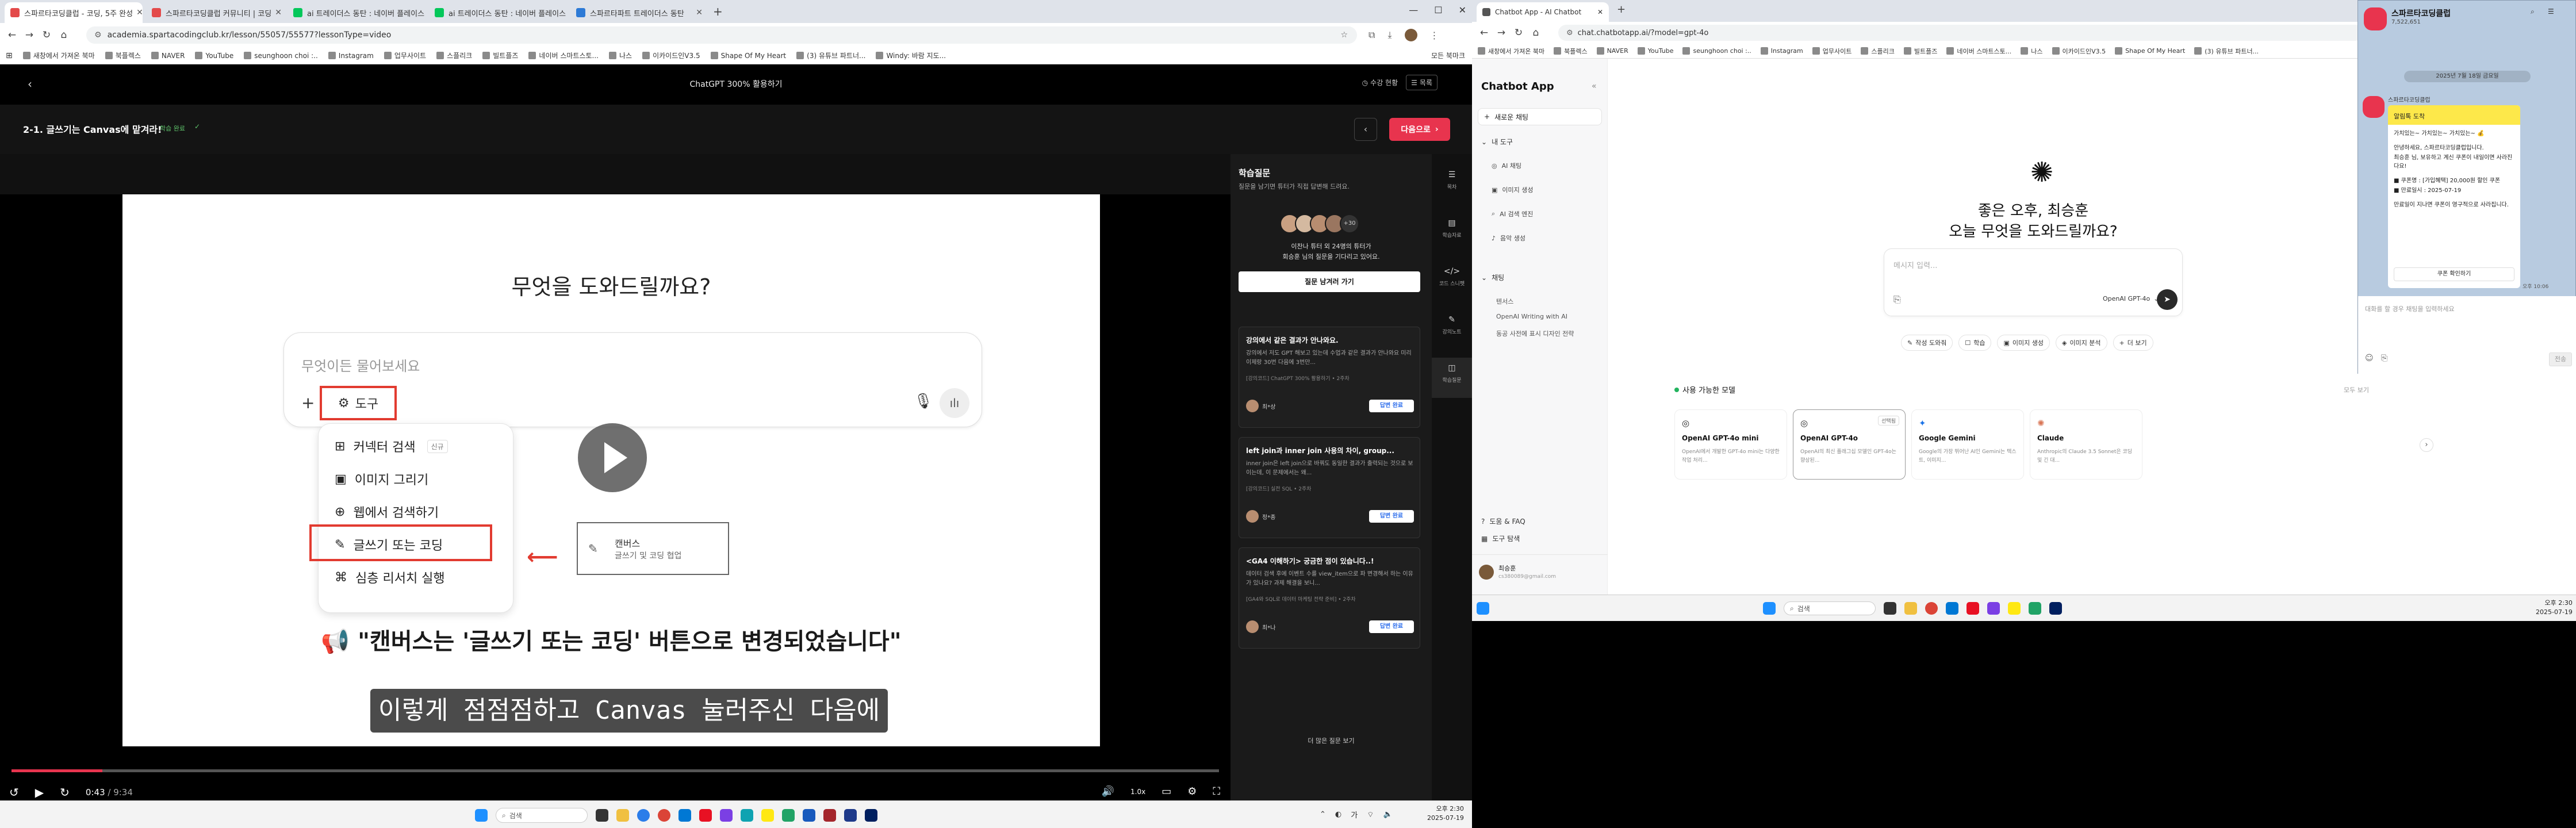 The image size is (2576, 828). What do you see at coordinates (2081, 343) in the screenshot?
I see `suggestion-chip: ◈ 이미지 분석` at bounding box center [2081, 343].